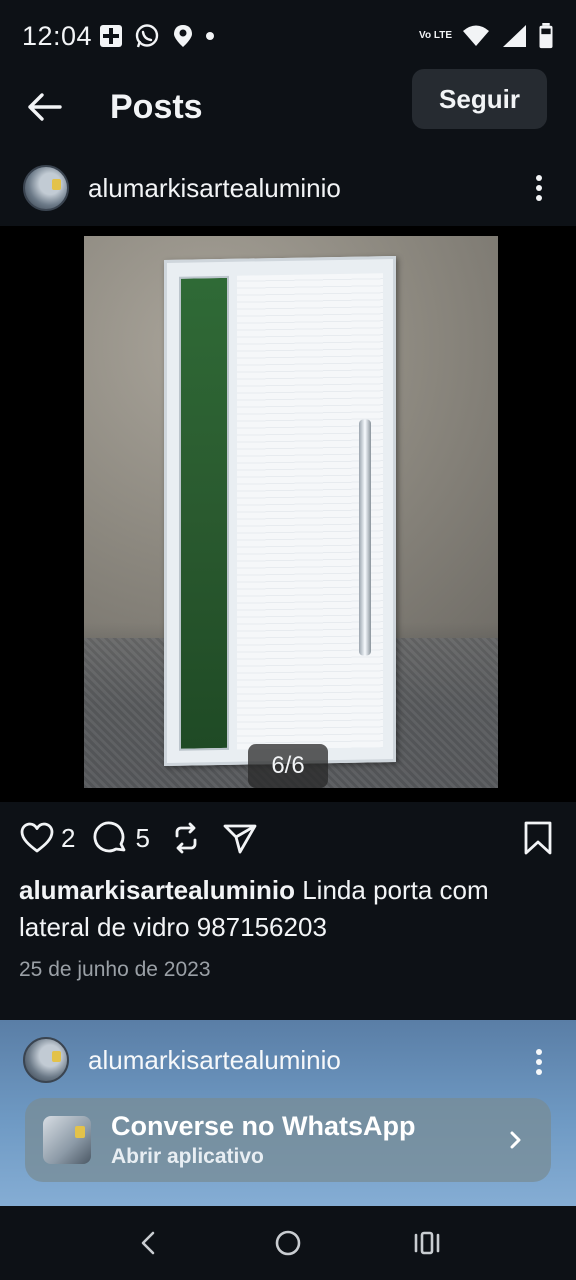 The width and height of the screenshot is (576, 1280). Describe the element at coordinates (183, 36) in the screenshot. I see `location-pin-icon` at that location.